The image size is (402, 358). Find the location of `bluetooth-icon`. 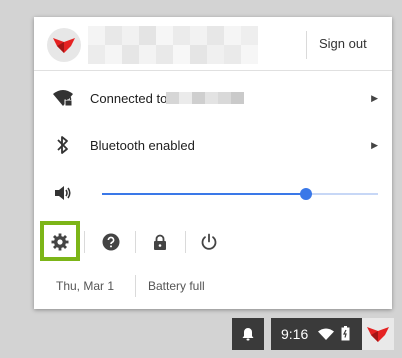

bluetooth-icon is located at coordinates (63, 145).